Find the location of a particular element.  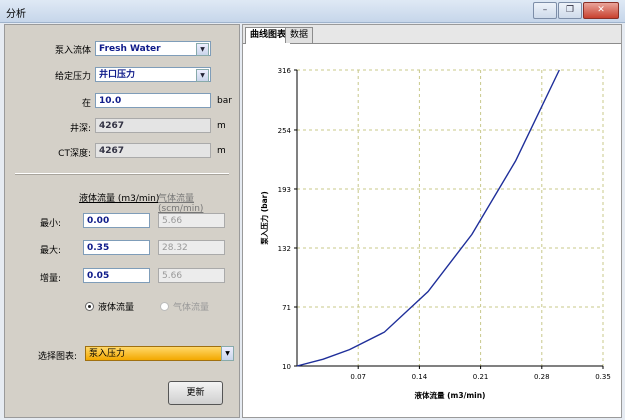

x-tick-label: 0.14 is located at coordinates (420, 377).